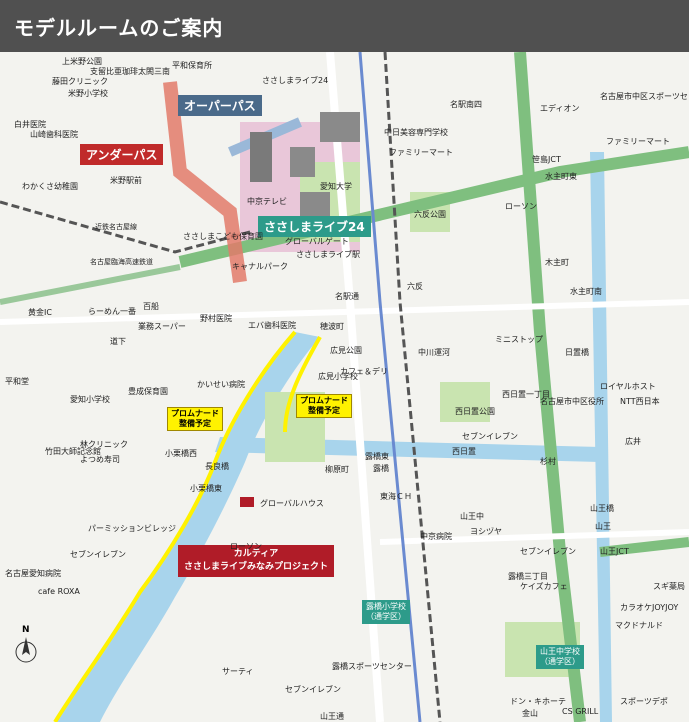  What do you see at coordinates (54, 134) in the screenshot?
I see `place-label: 山崎歯科医院` at bounding box center [54, 134].